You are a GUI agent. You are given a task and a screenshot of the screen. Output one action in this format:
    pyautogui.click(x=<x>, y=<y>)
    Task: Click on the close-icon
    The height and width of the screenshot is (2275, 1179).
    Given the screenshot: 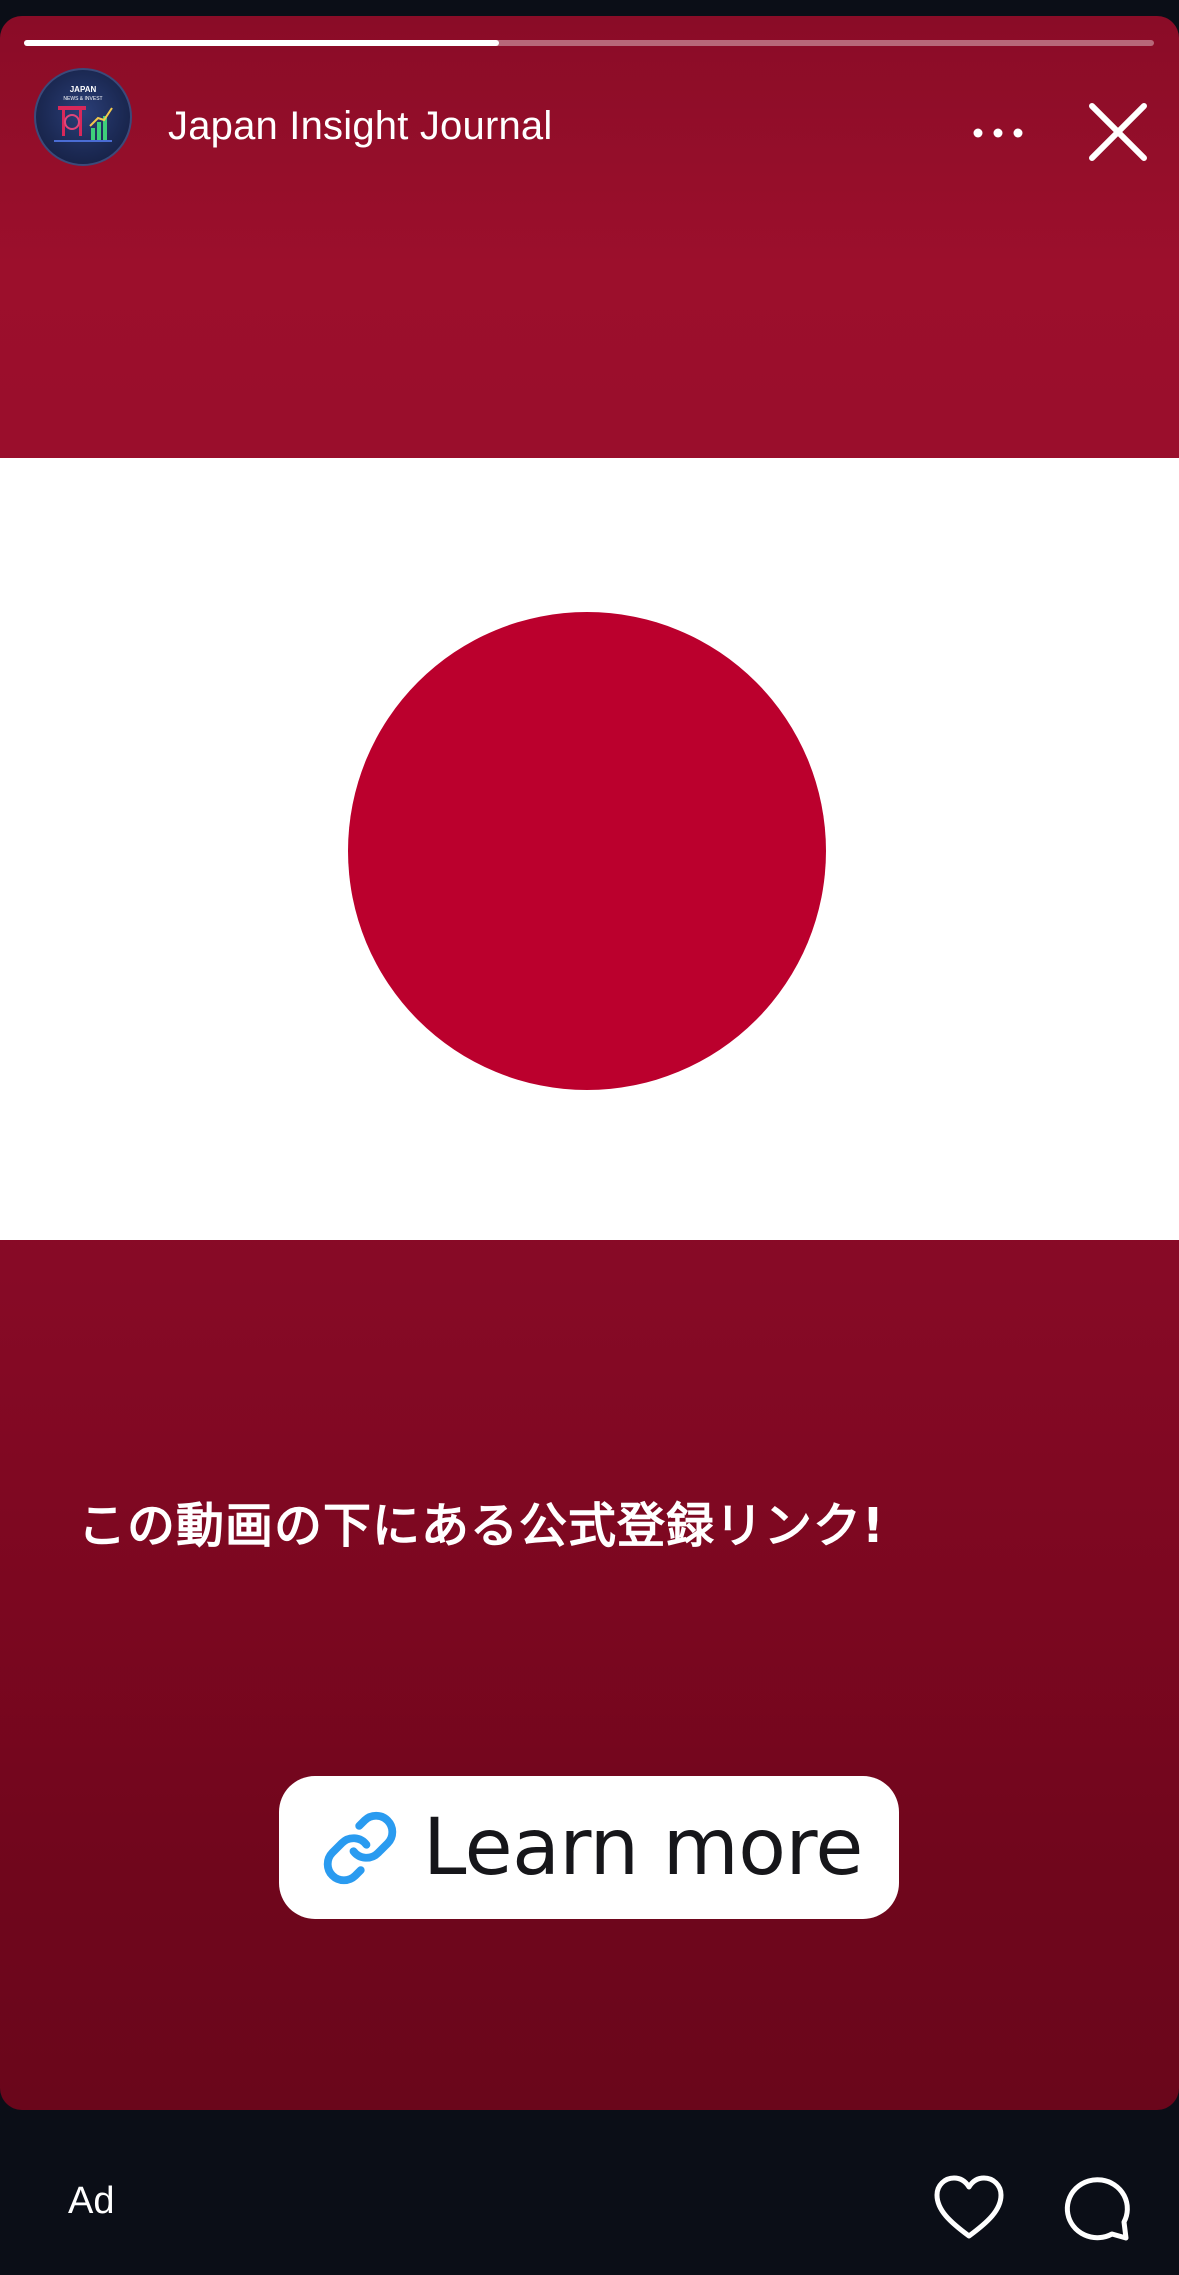 What is the action you would take?
    pyautogui.click(x=1118, y=132)
    